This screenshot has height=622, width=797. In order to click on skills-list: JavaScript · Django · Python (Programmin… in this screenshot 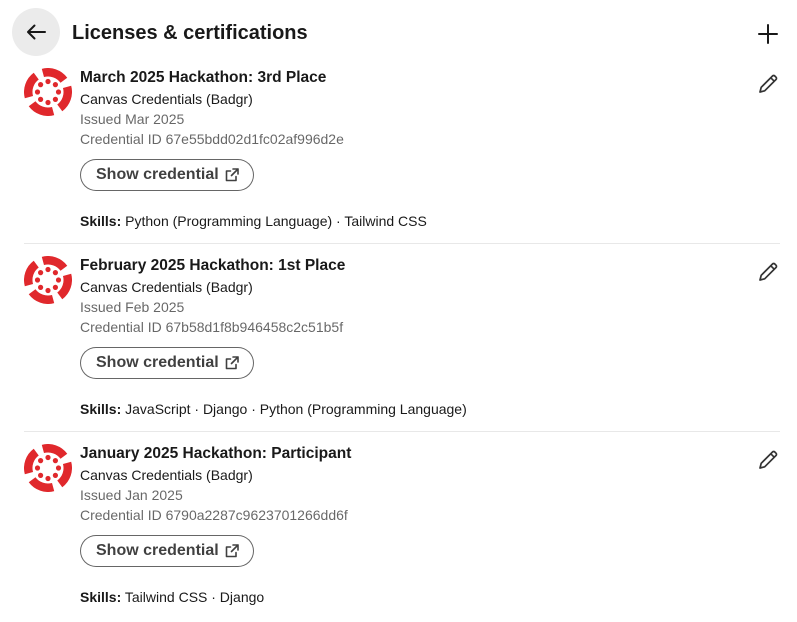, I will do `click(296, 409)`.